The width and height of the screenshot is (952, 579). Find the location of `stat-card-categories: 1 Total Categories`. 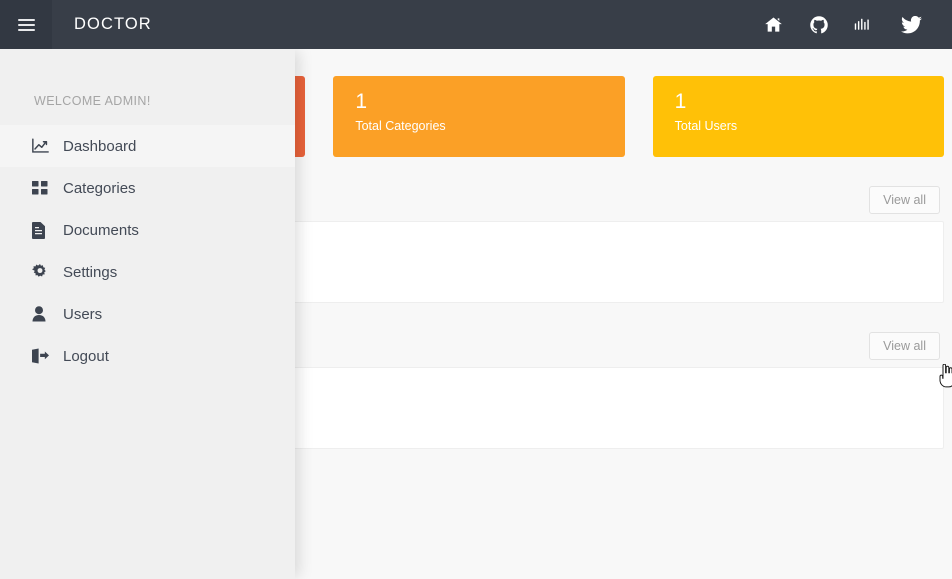

stat-card-categories: 1 Total Categories is located at coordinates (479, 116).